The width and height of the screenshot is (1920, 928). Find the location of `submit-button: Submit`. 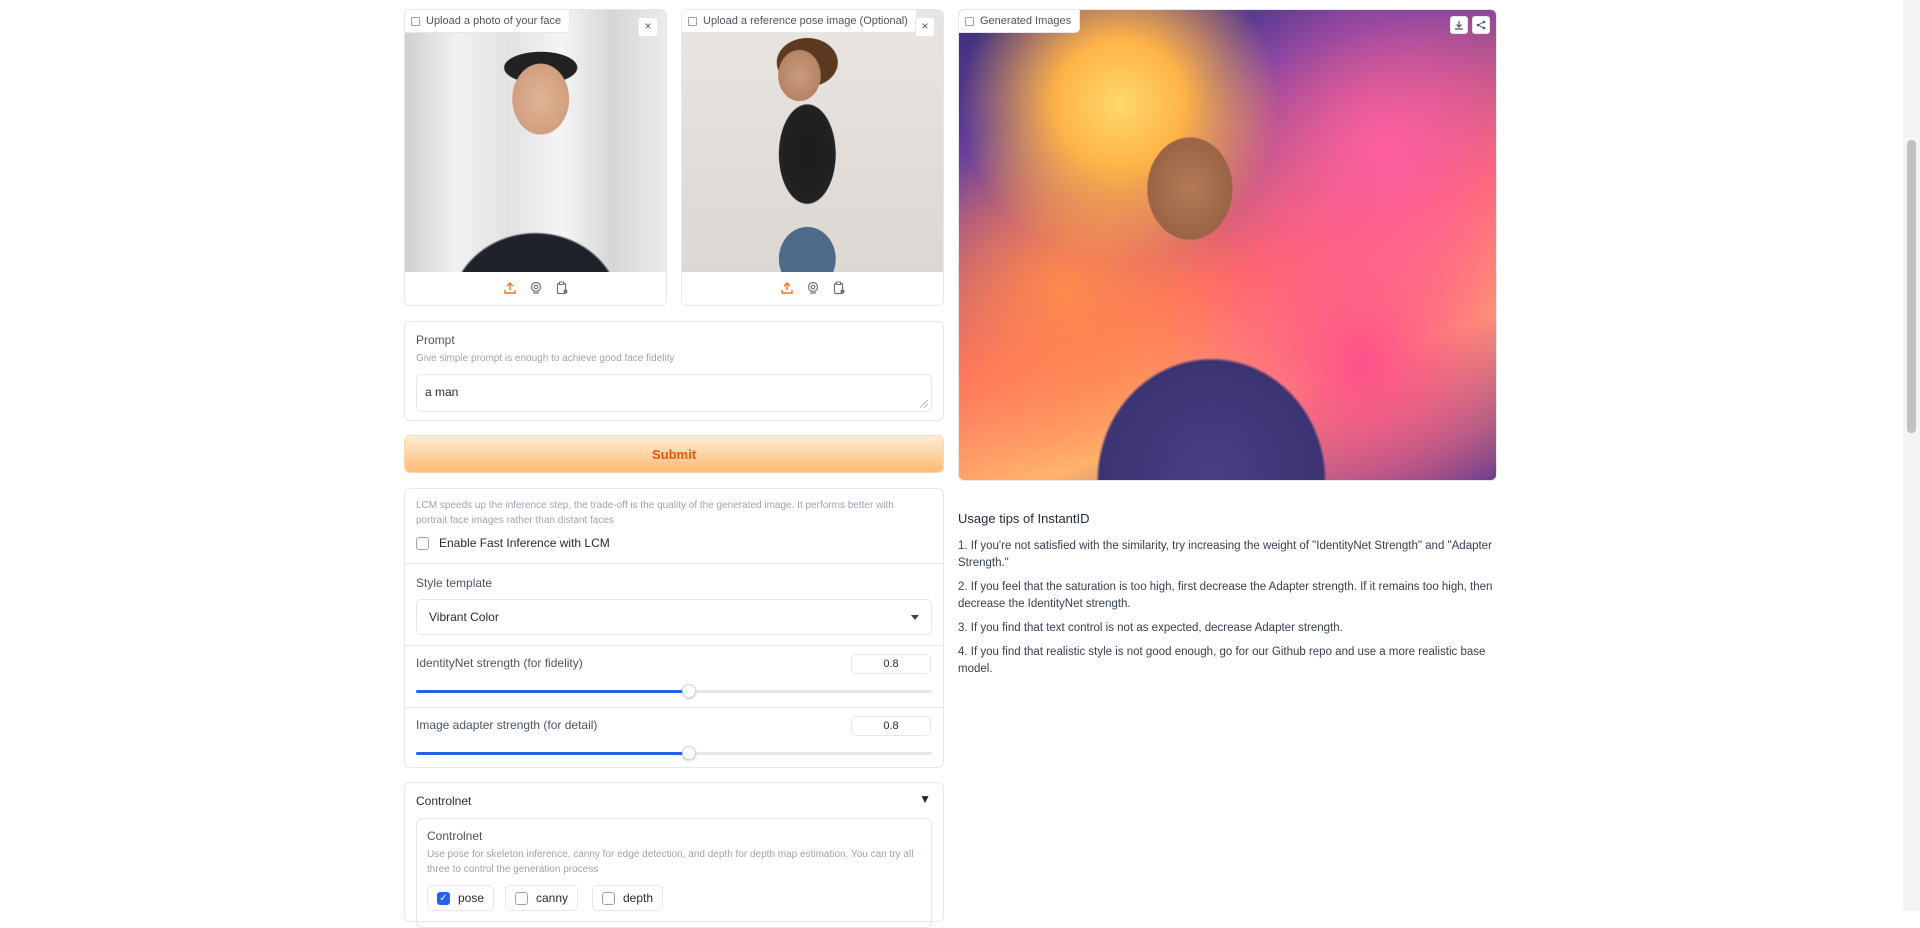

submit-button: Submit is located at coordinates (674, 454).